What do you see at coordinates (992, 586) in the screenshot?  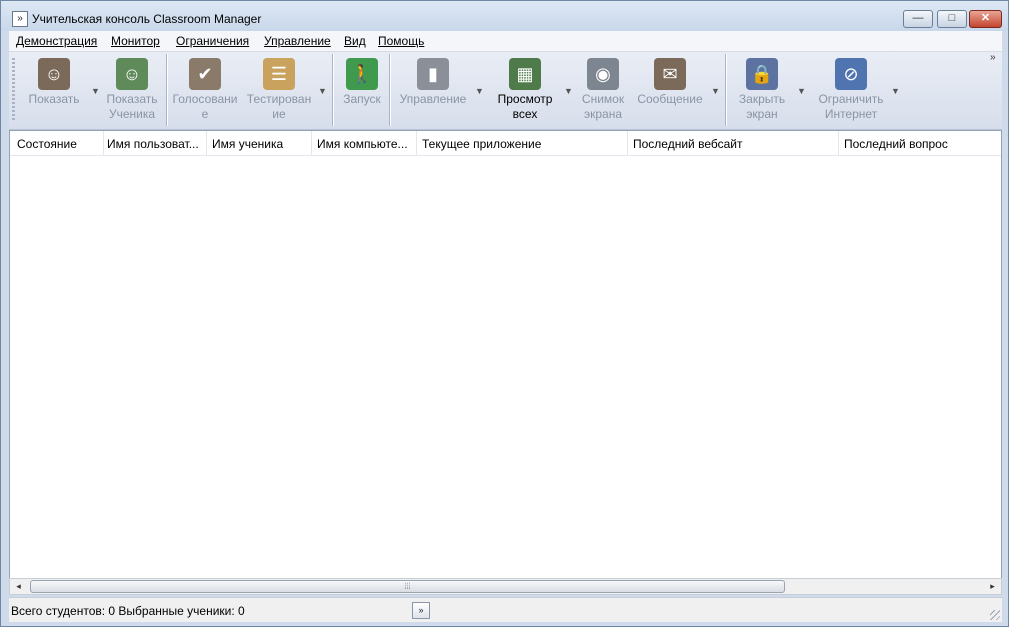 I see `scroll-right-icon: ▸` at bounding box center [992, 586].